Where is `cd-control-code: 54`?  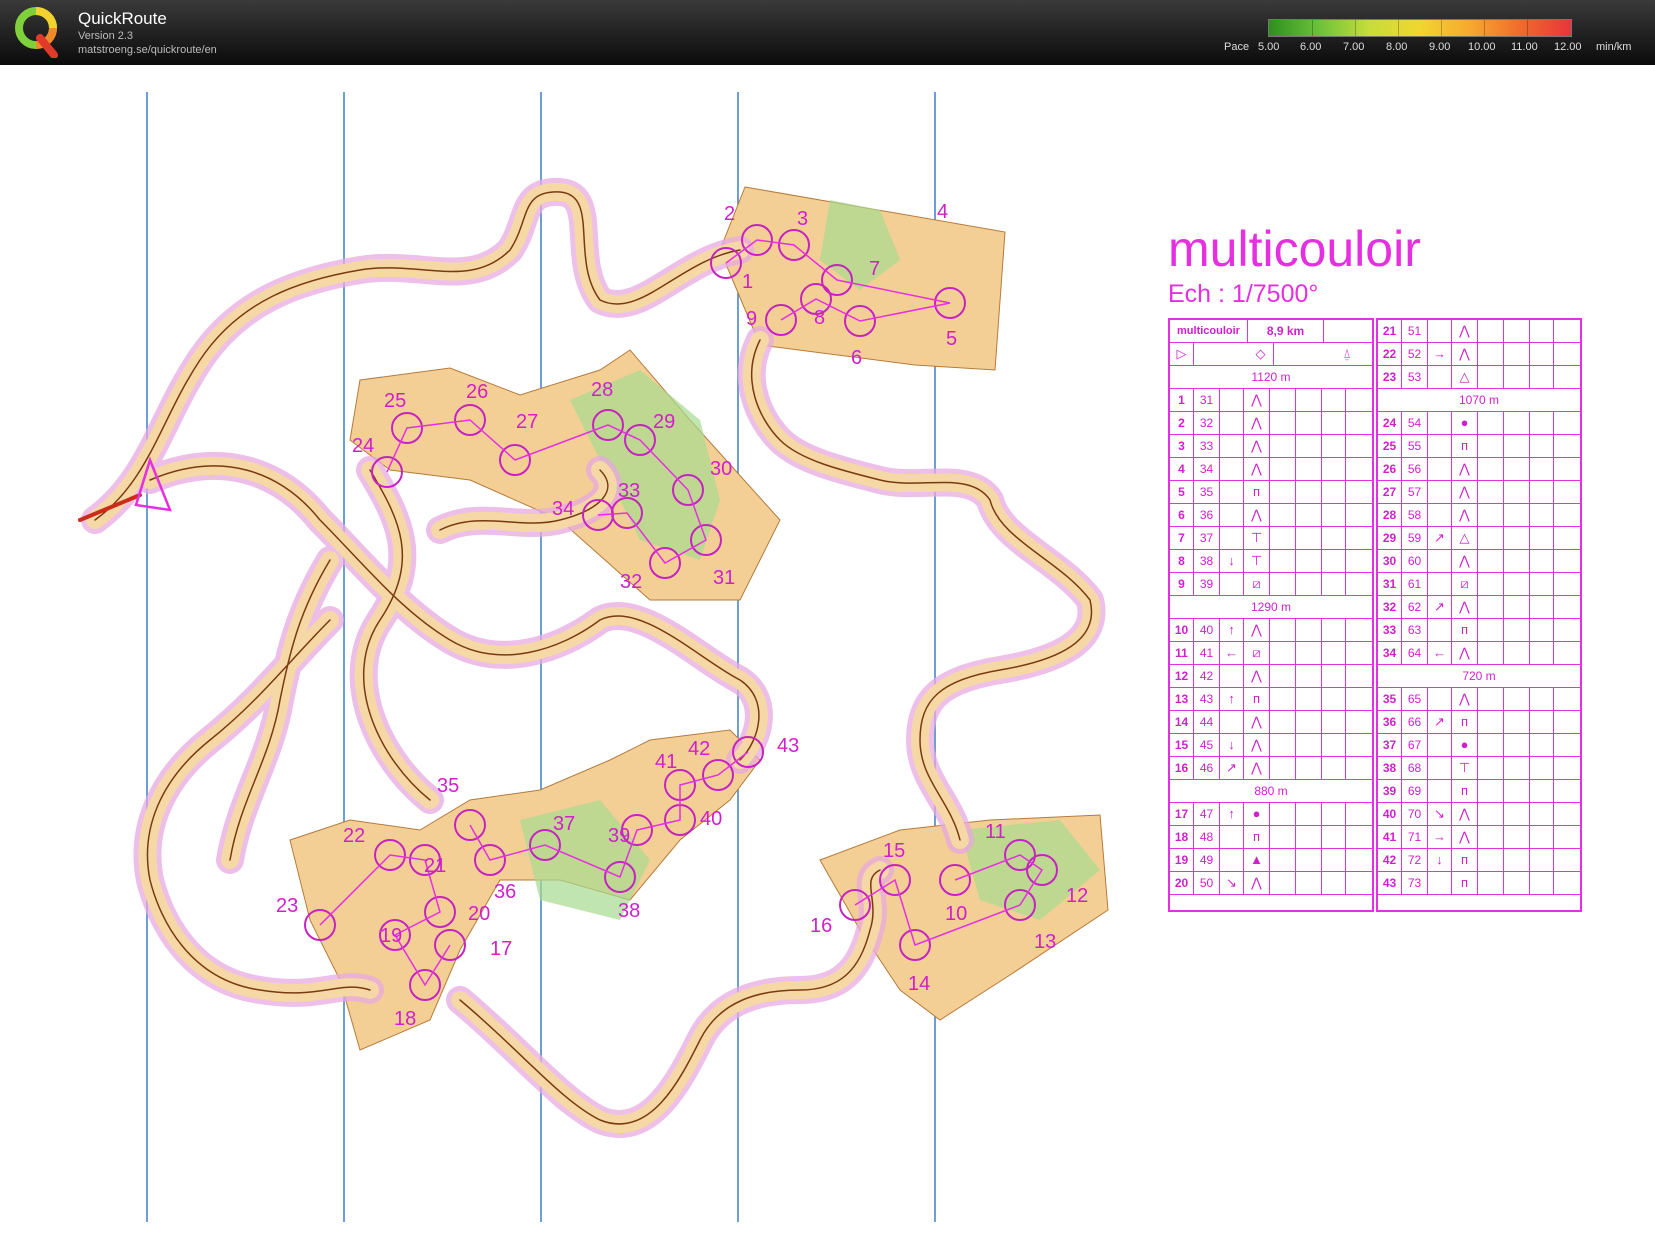 cd-control-code: 54 is located at coordinates (1415, 423).